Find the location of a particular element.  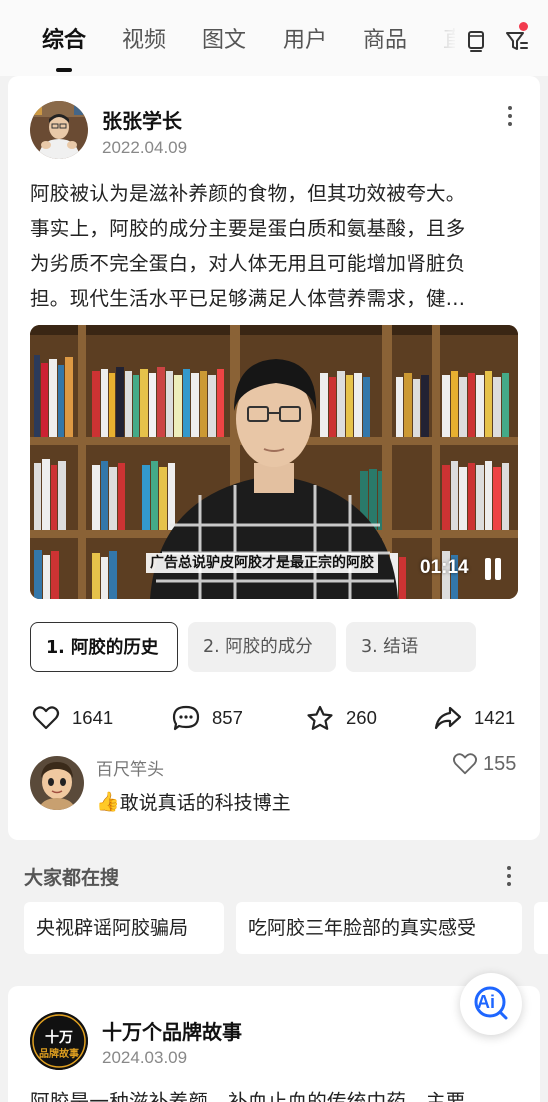

comment-count: 857 is located at coordinates (227, 717).